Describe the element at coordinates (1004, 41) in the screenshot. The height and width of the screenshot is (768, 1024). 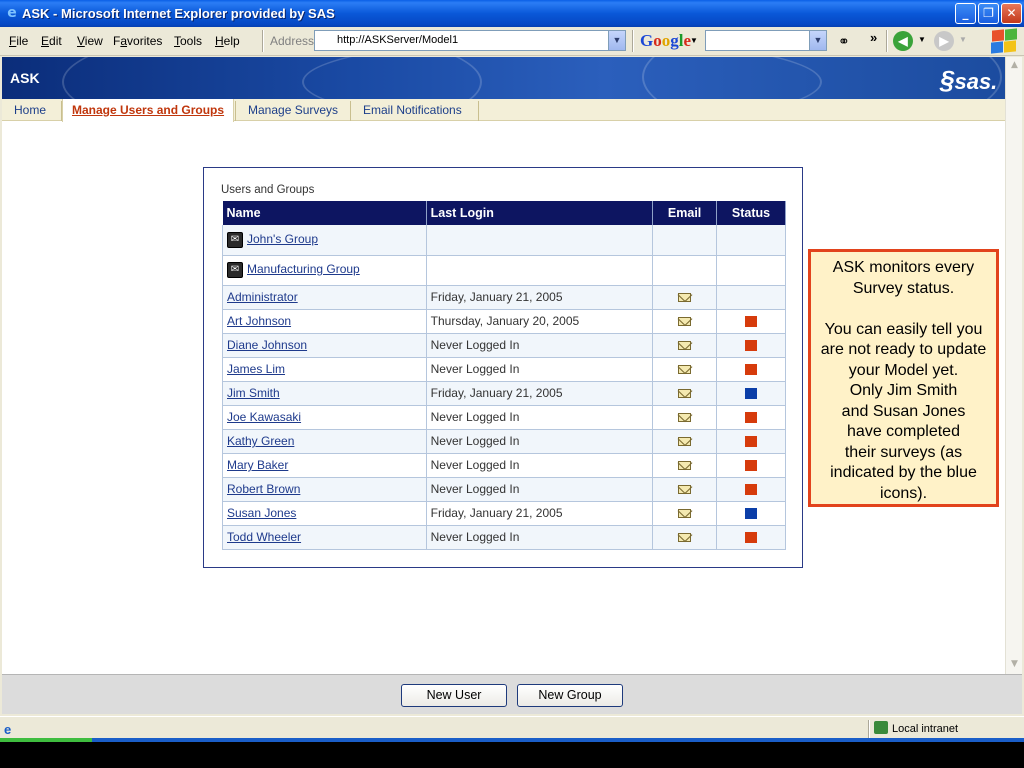
I see `windows-logo-icon` at that location.